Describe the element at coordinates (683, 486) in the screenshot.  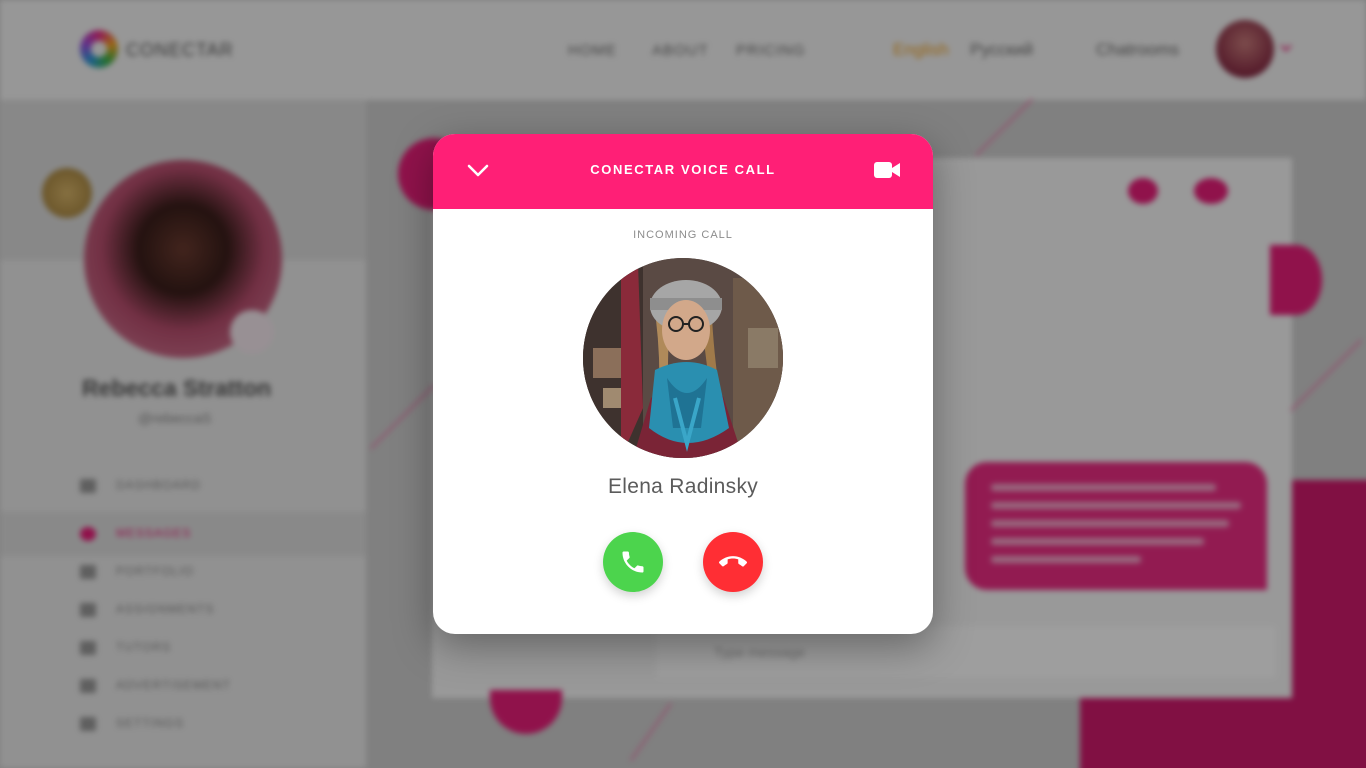
I see `caller-name: Elena Radinsky` at that location.